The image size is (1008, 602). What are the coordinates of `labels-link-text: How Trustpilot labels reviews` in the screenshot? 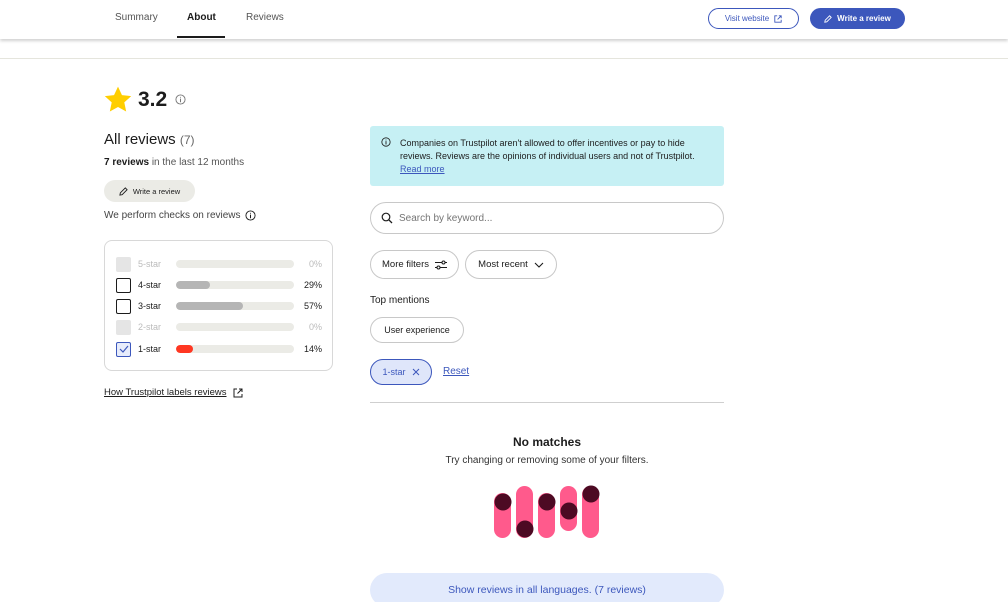 It's located at (165, 392).